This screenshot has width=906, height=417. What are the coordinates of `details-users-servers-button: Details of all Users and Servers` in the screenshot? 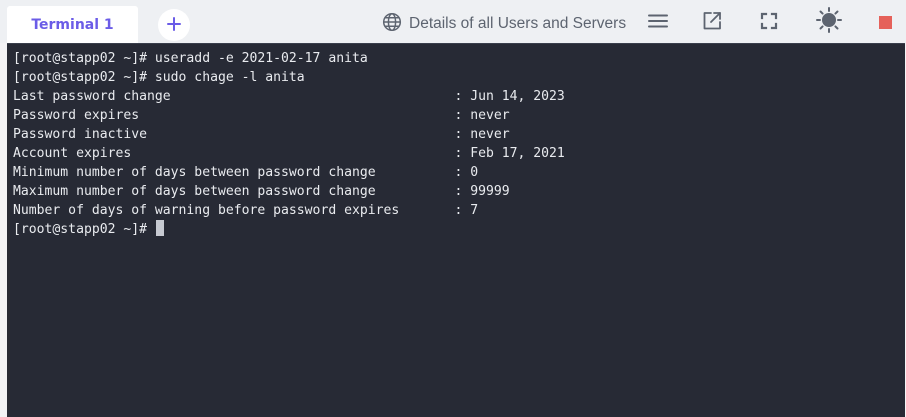 It's located at (504, 24).